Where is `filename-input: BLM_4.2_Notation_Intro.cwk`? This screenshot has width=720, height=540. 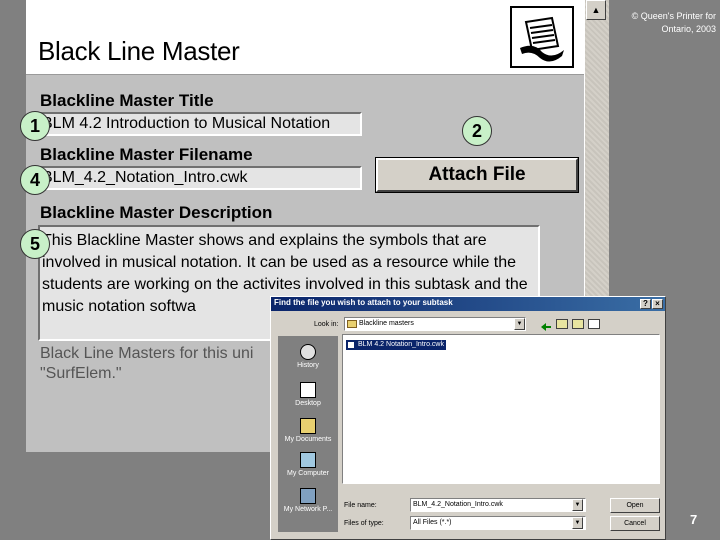 filename-input: BLM_4.2_Notation_Intro.cwk is located at coordinates (200, 178).